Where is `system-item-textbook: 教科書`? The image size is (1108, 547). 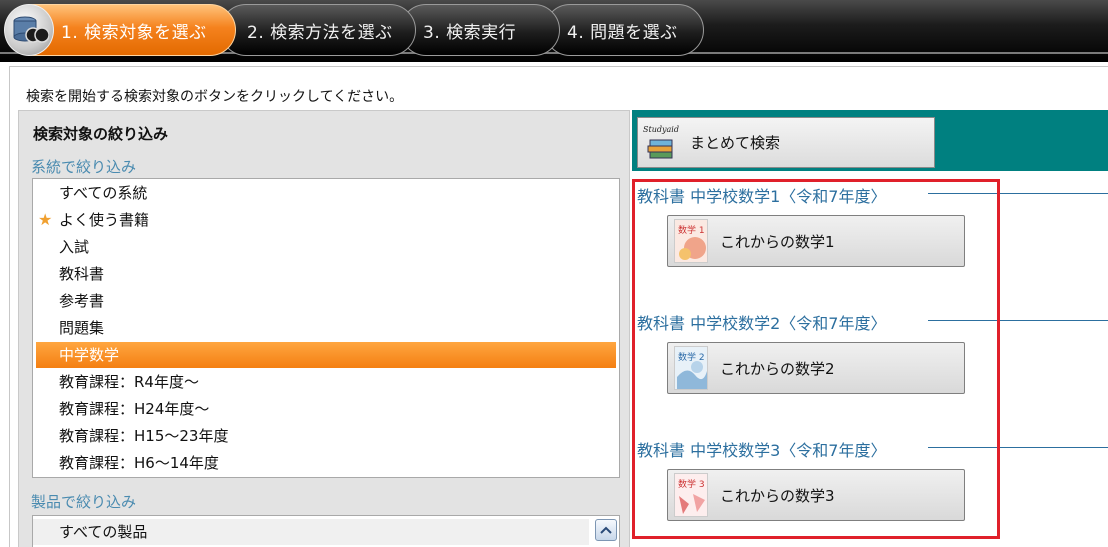
system-item-textbook: 教科書 is located at coordinates (326, 274).